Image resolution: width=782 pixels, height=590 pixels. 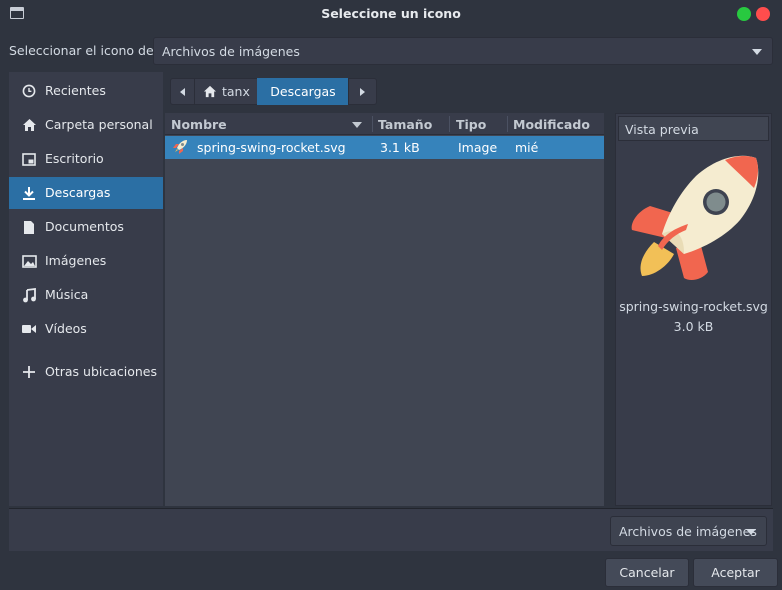 I want to click on sidebar-item-carpeta-personal: Carpeta personal, so click(x=86, y=125).